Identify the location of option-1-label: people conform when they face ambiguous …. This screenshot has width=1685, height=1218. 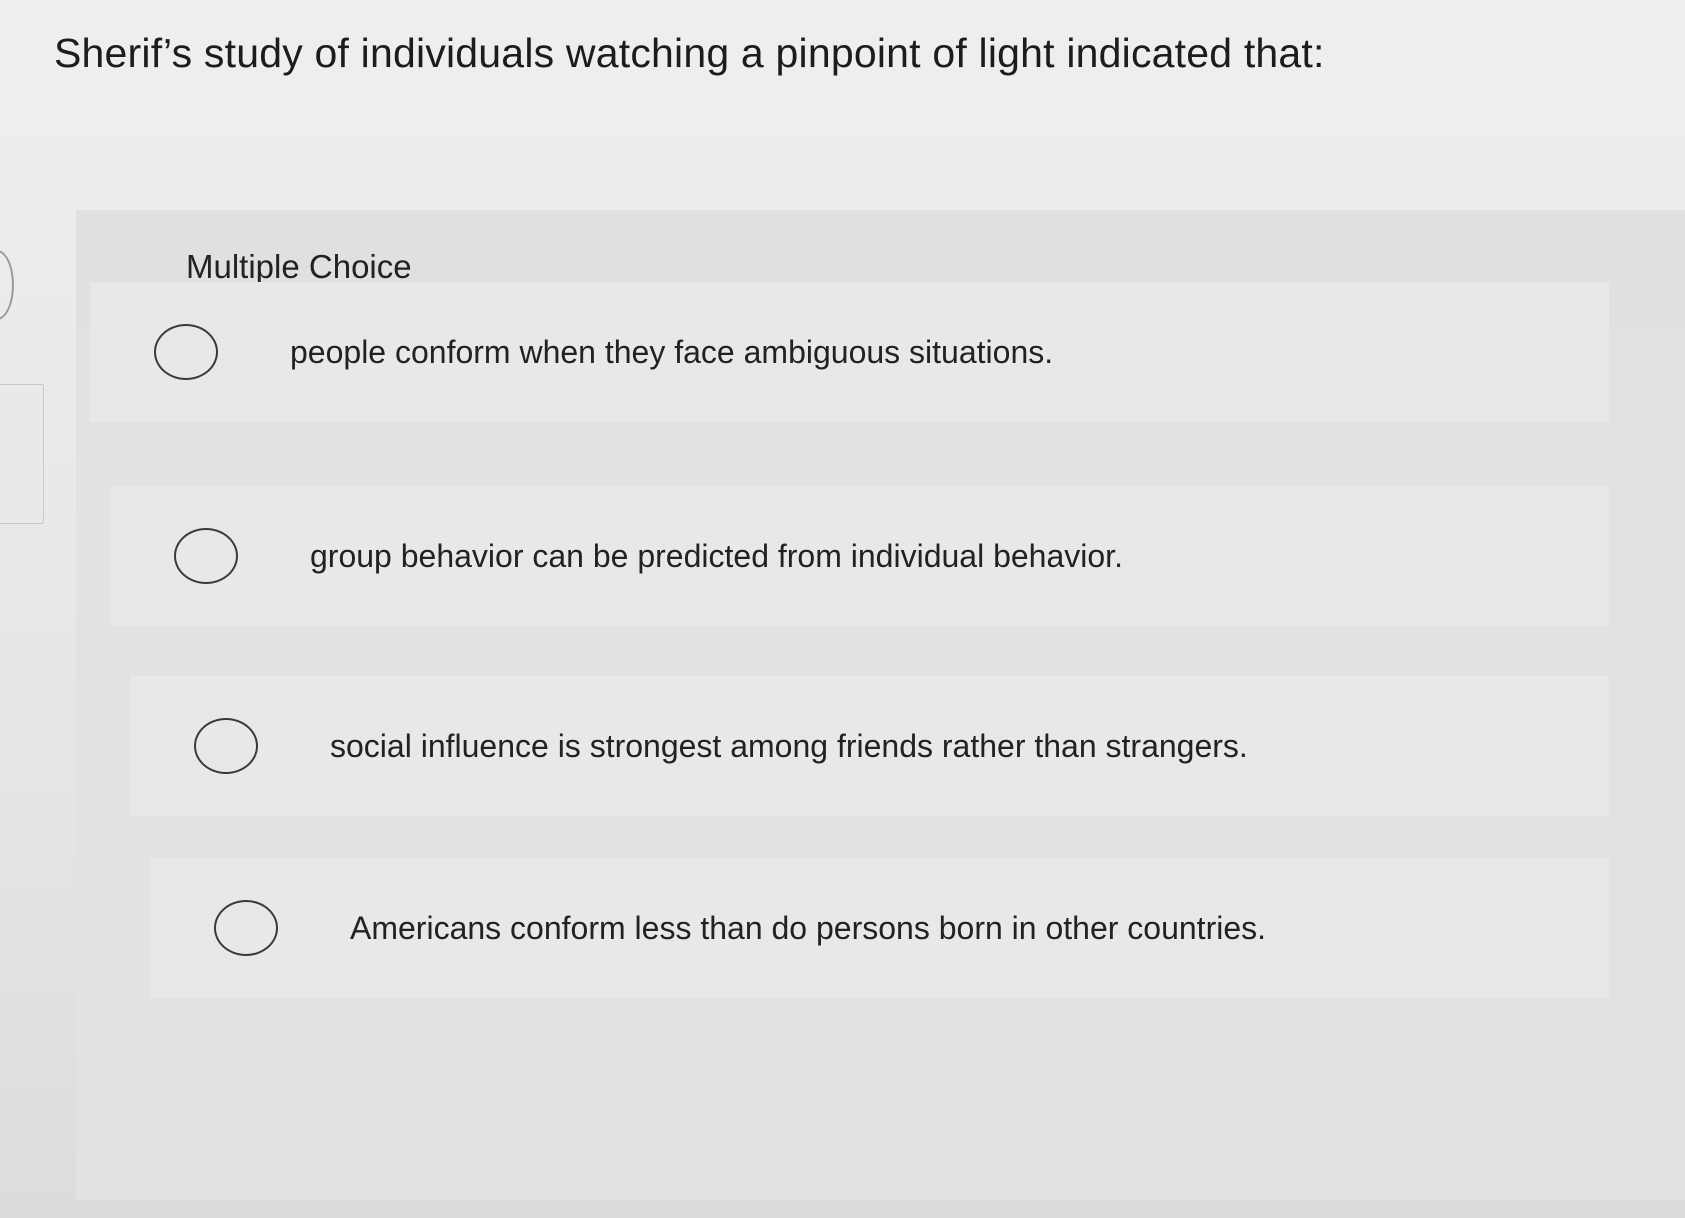
(672, 351).